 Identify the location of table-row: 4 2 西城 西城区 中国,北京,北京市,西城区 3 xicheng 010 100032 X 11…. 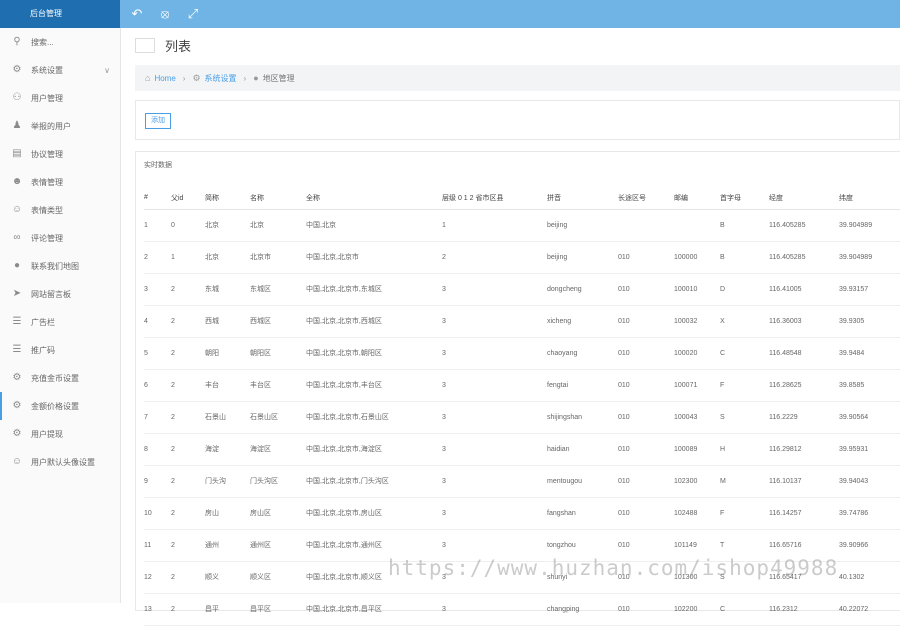
(522, 321).